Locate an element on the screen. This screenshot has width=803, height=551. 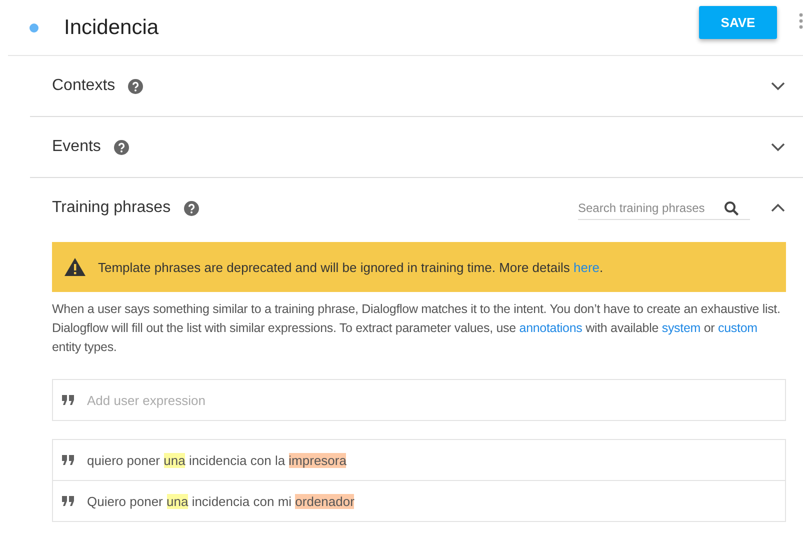
section-title: Events is located at coordinates (76, 147).